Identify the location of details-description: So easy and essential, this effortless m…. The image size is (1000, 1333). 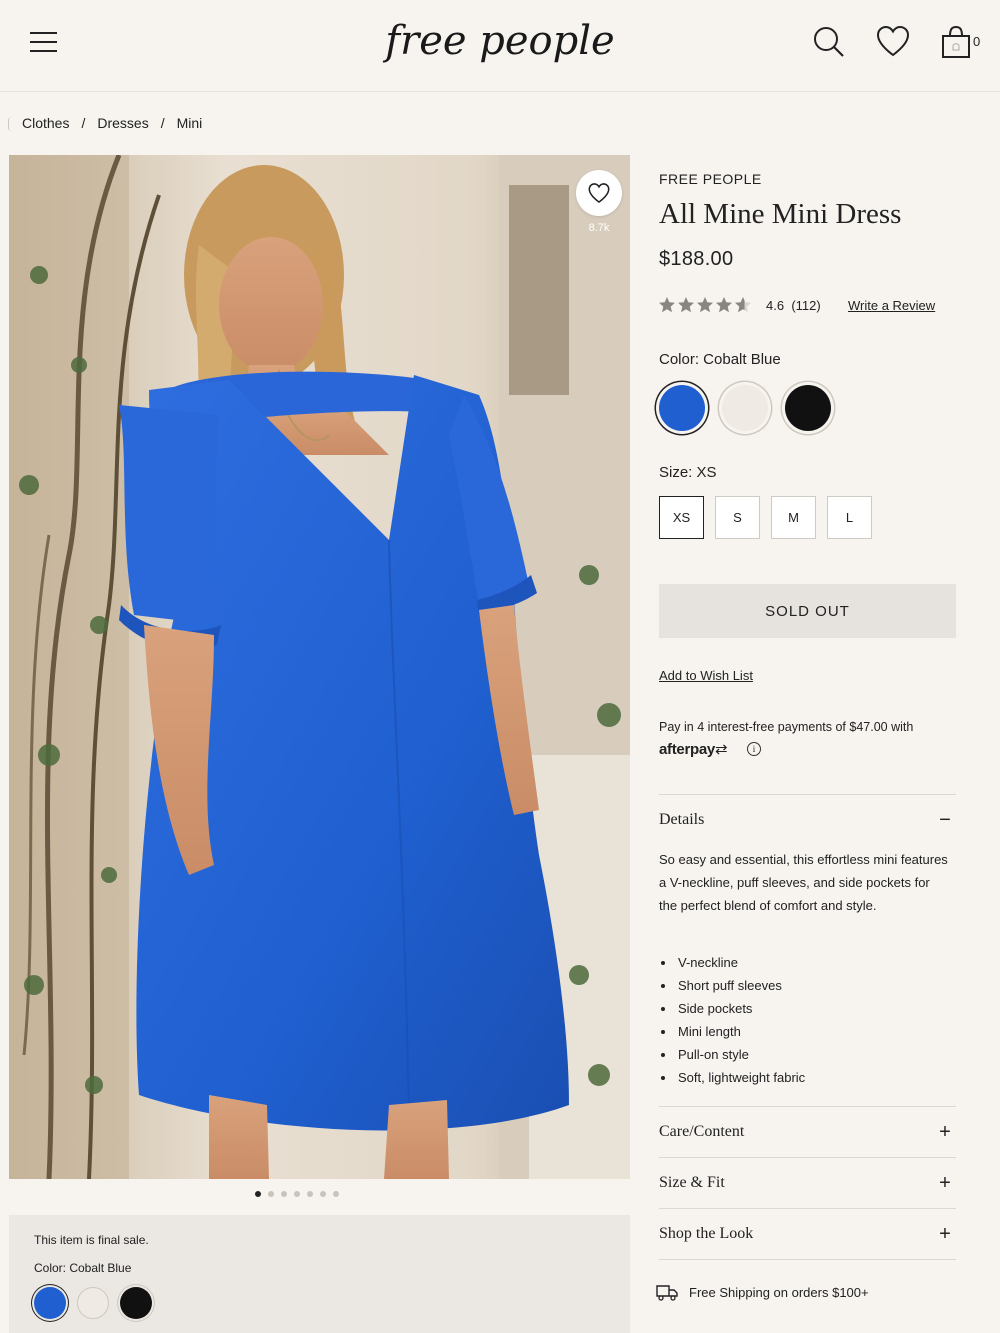
(803, 882).